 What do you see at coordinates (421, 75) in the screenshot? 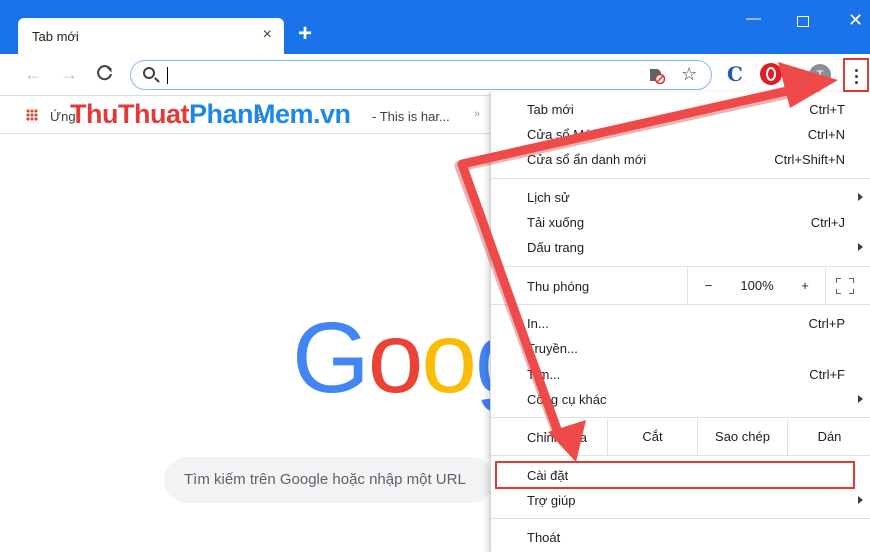
I see `address-bar: ☆` at bounding box center [421, 75].